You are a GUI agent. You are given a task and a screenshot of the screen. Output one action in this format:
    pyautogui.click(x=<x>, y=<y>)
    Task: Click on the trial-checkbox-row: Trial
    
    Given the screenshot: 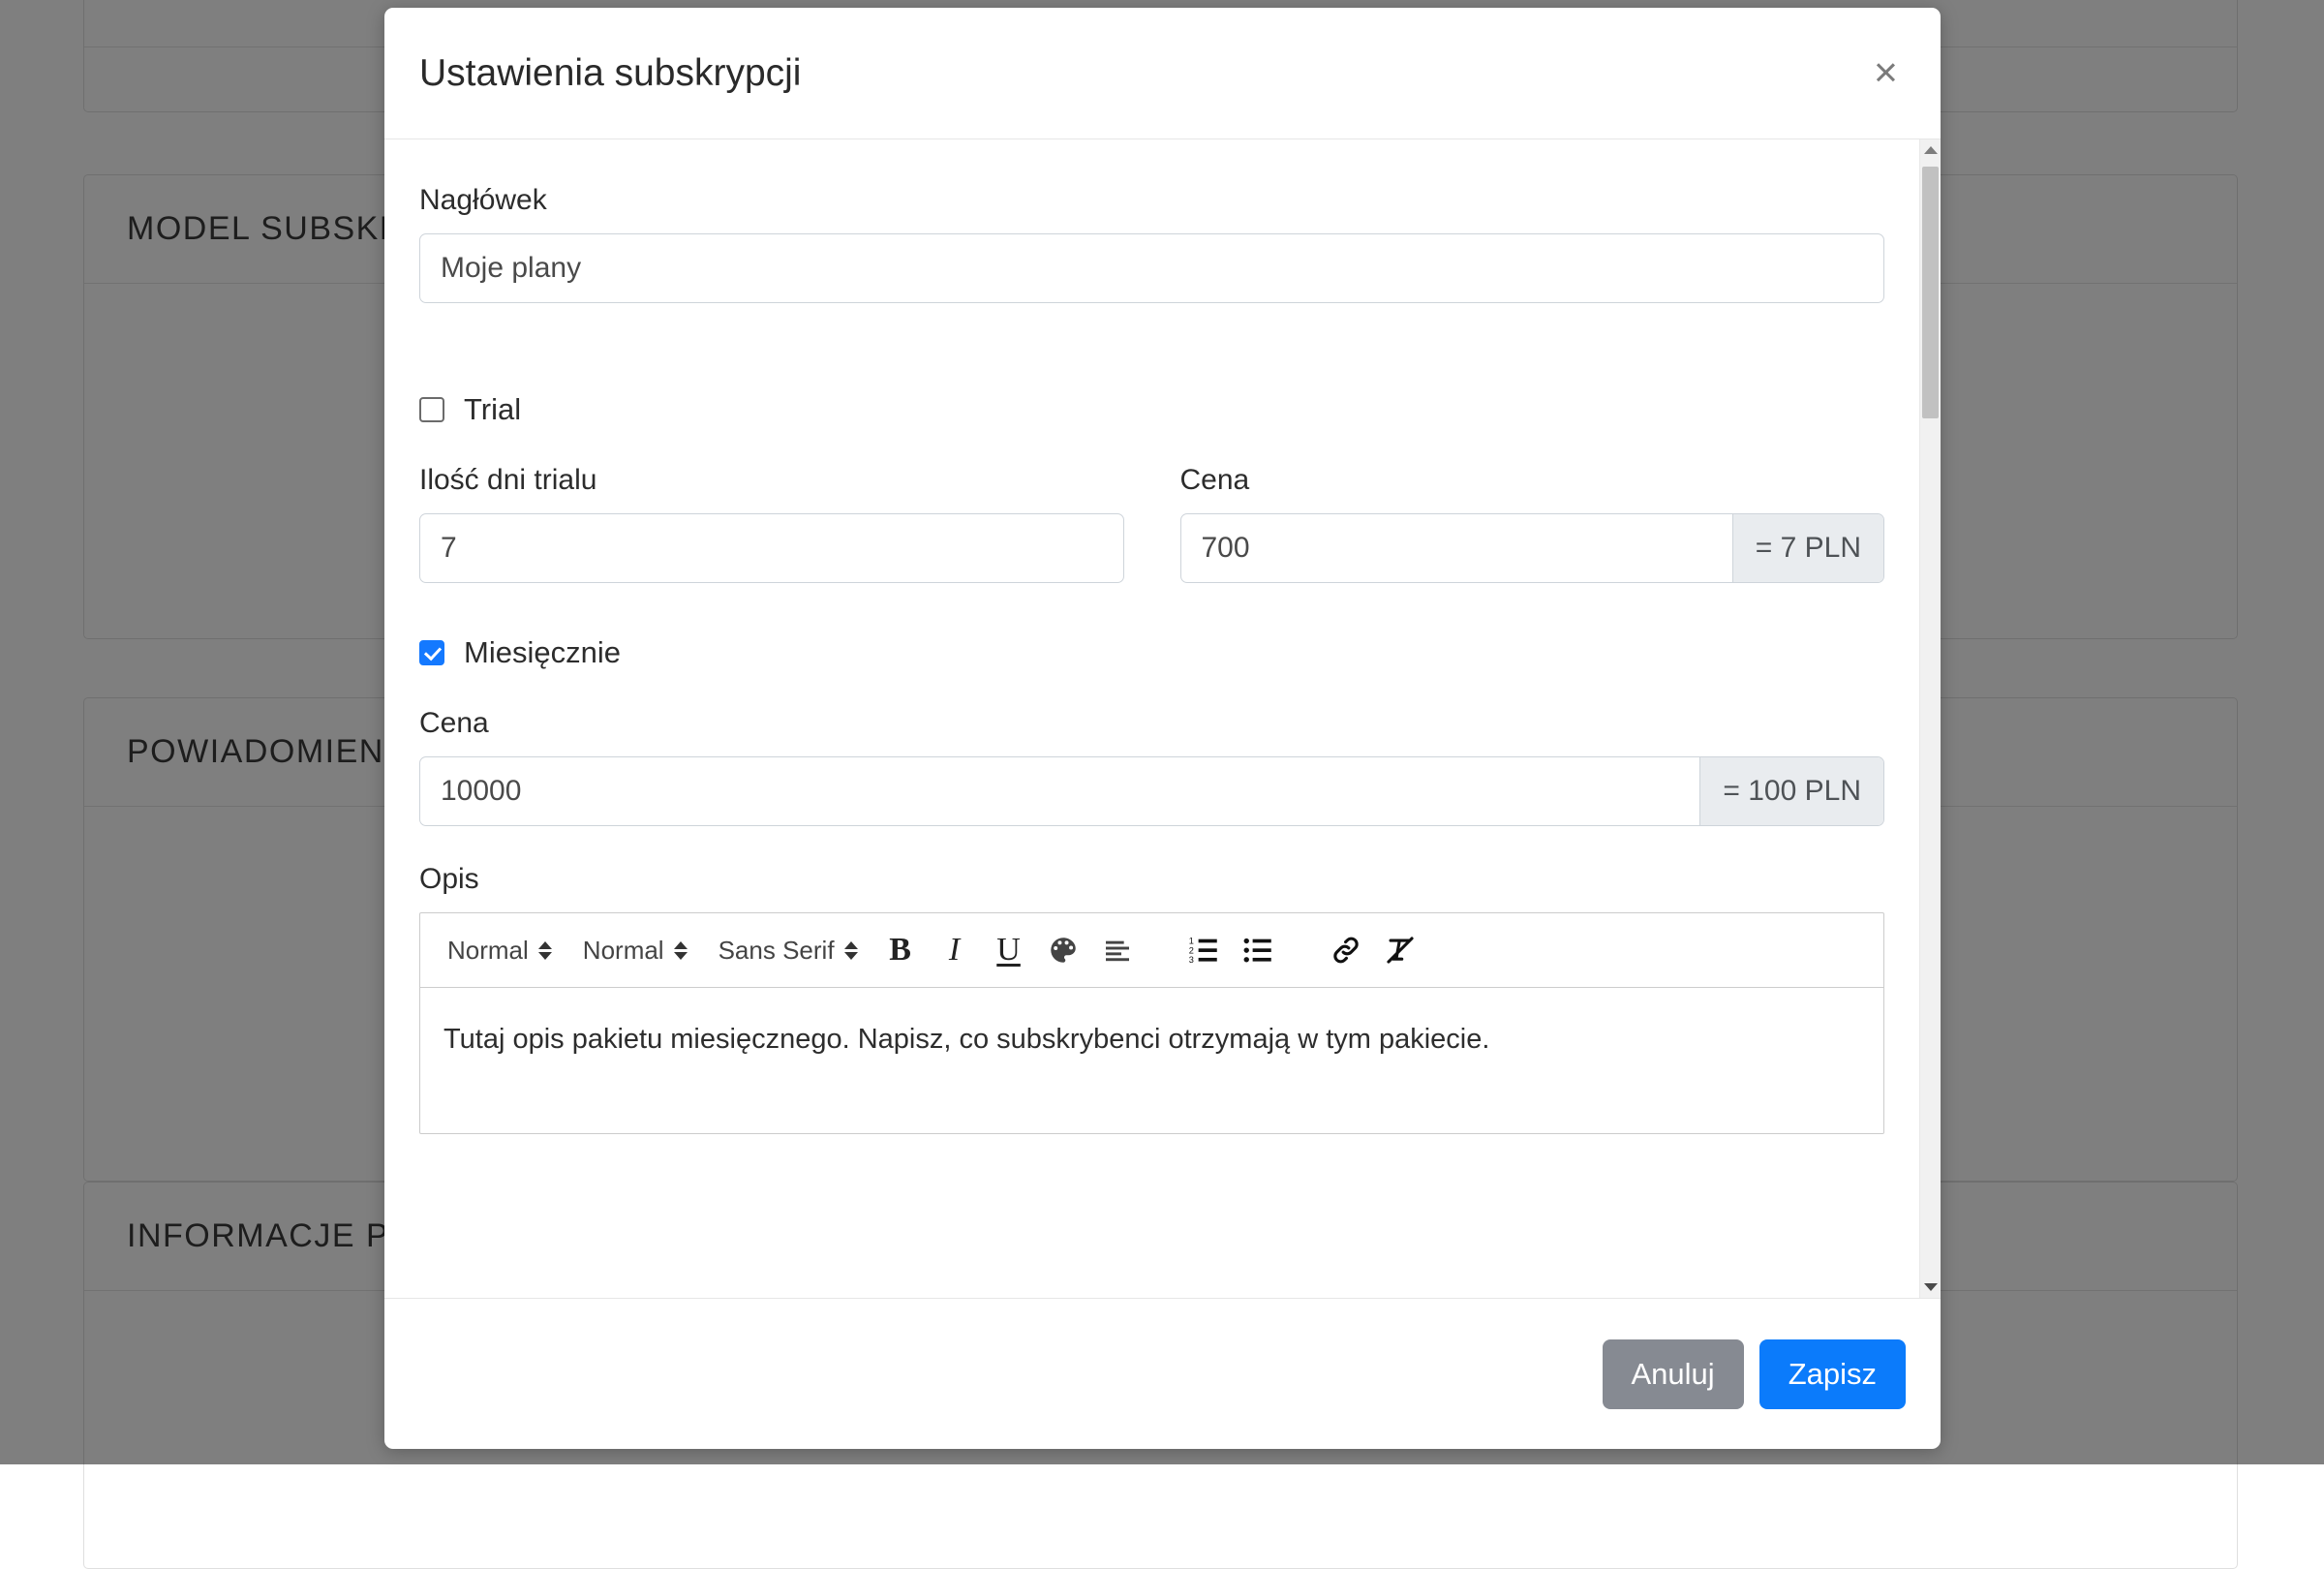 What is the action you would take?
    pyautogui.click(x=1152, y=409)
    